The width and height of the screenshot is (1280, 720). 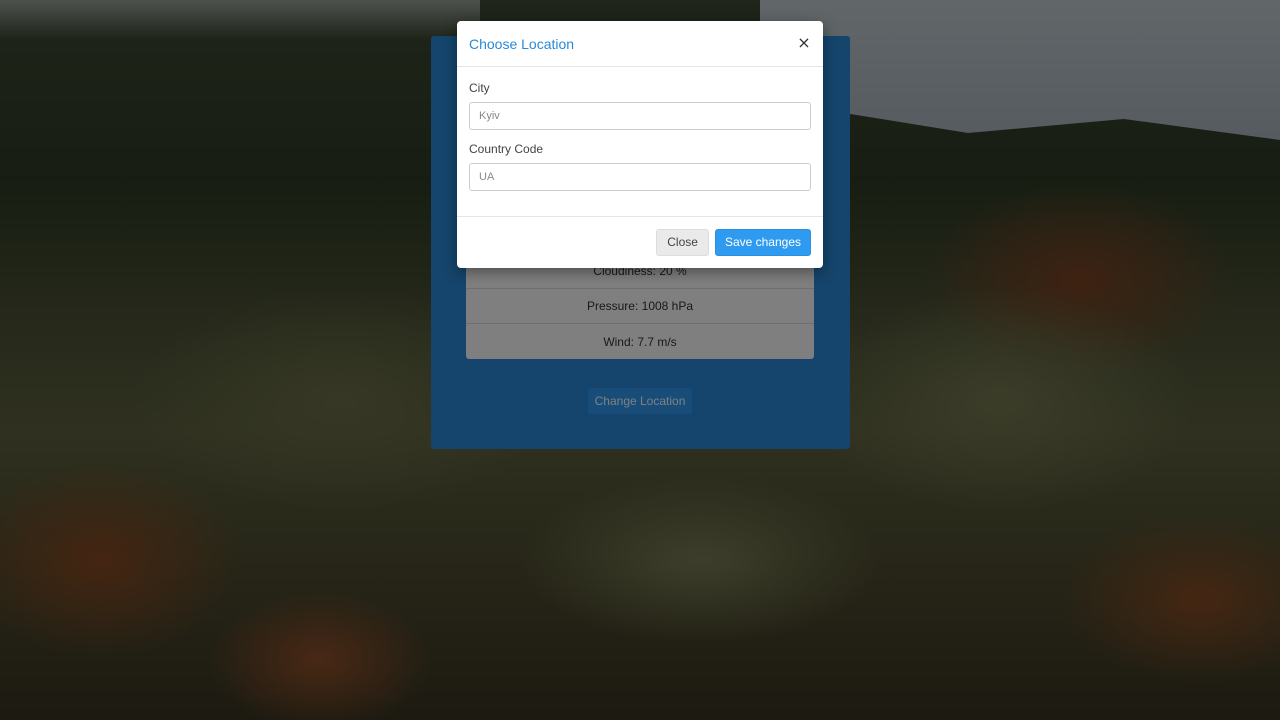 What do you see at coordinates (640, 44) in the screenshot?
I see `modal-header: Choose Location ×` at bounding box center [640, 44].